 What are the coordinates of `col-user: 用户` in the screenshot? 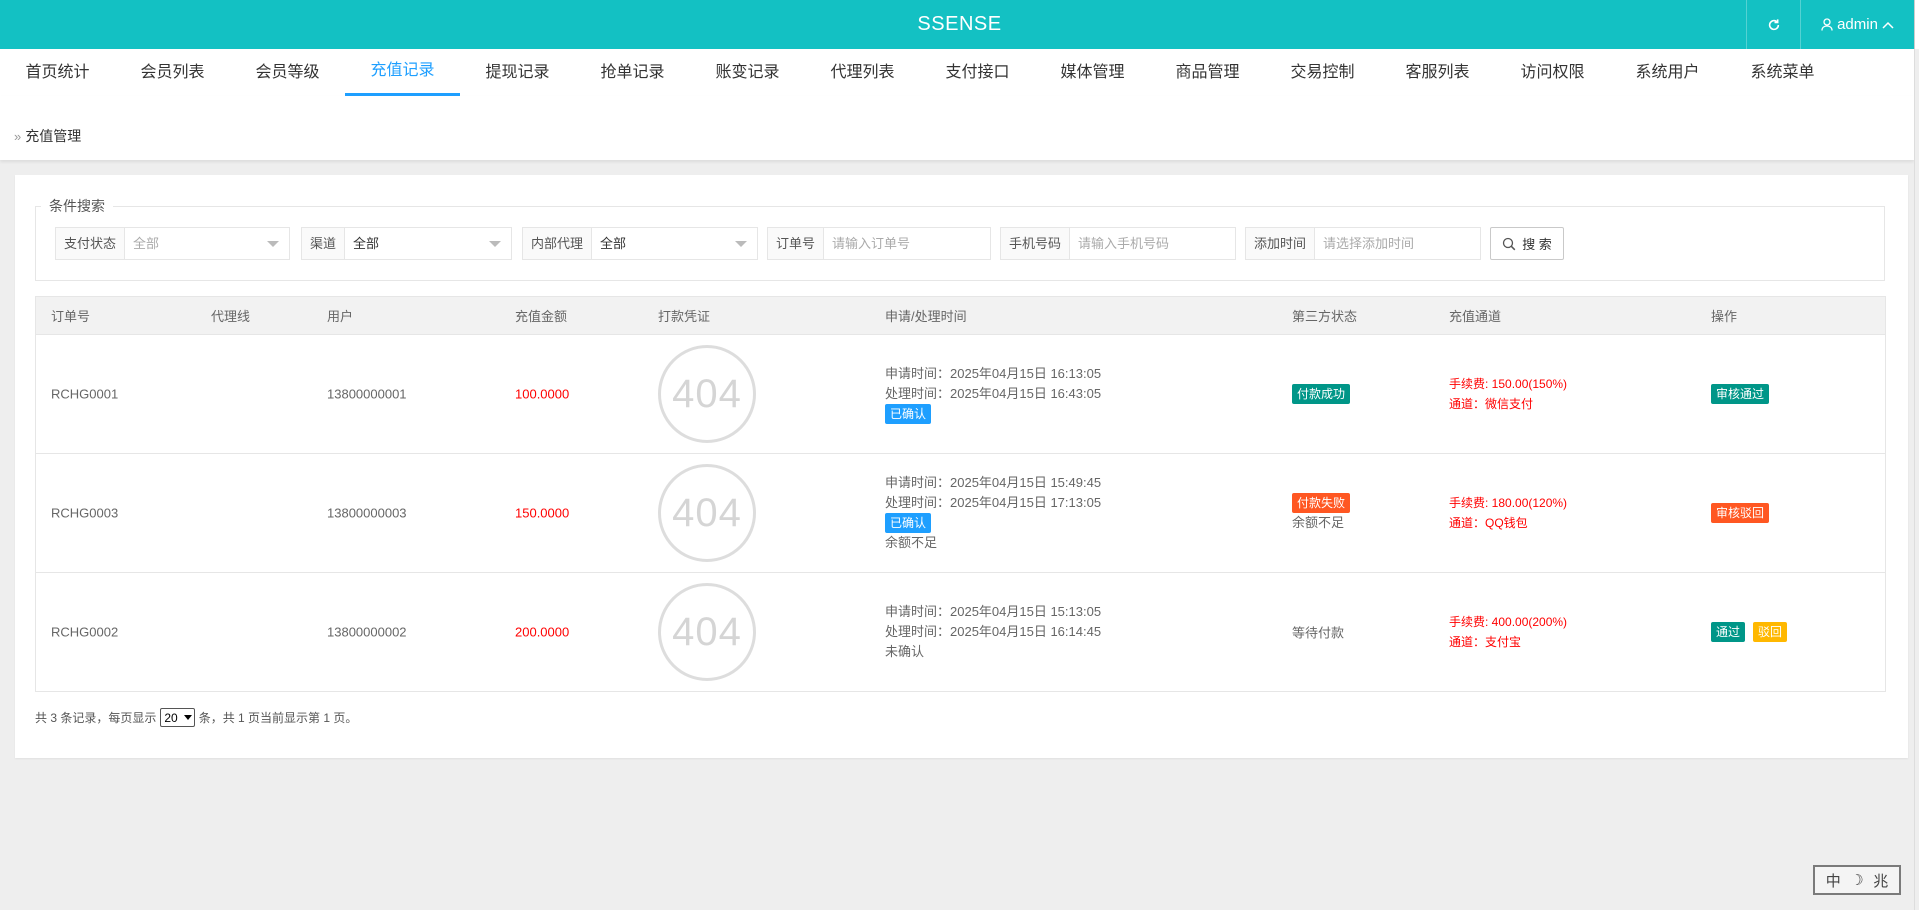 It's located at (340, 316).